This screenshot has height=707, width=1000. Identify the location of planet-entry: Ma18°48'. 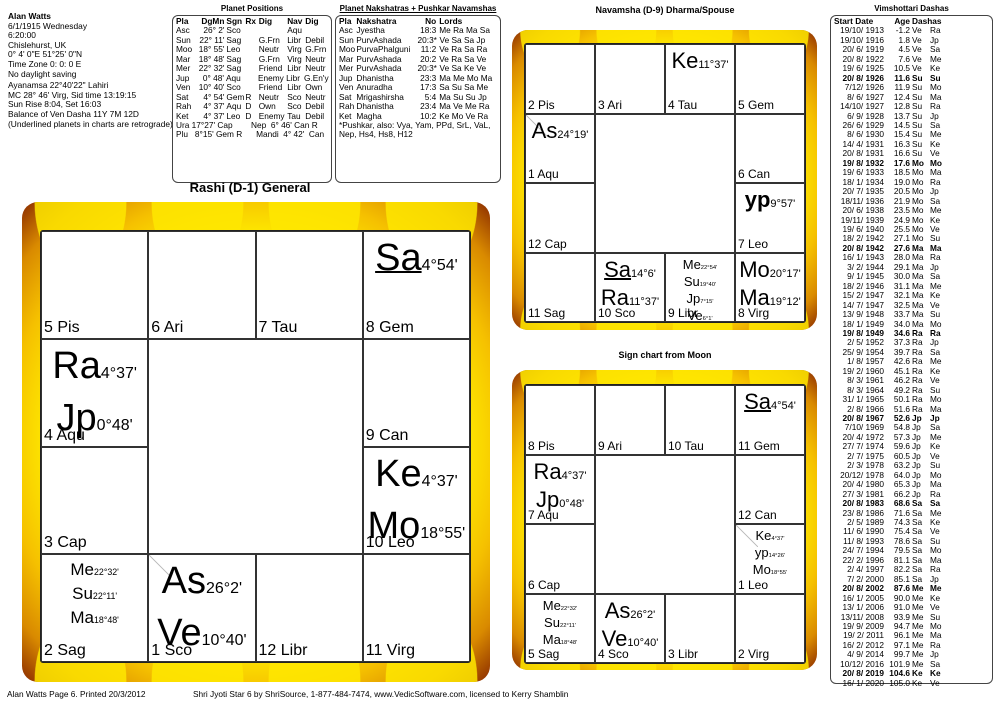
(94, 619).